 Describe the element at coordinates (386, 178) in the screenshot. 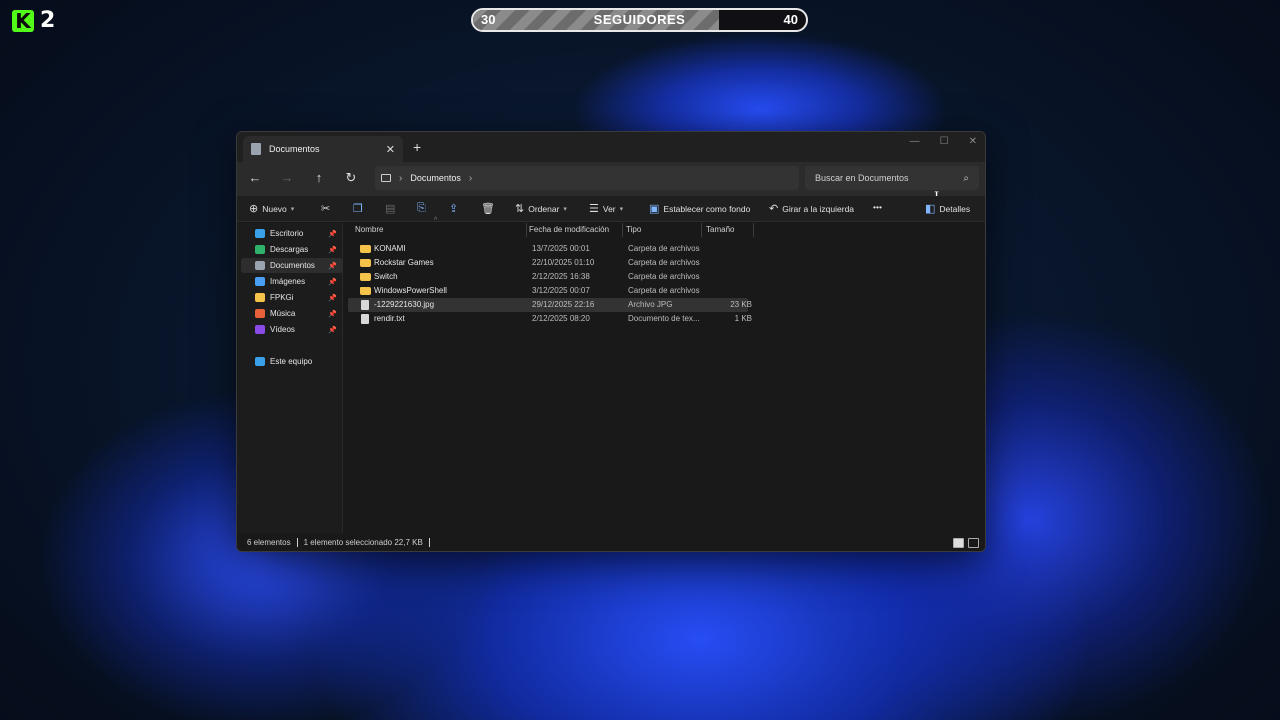

I see `pc-icon` at that location.